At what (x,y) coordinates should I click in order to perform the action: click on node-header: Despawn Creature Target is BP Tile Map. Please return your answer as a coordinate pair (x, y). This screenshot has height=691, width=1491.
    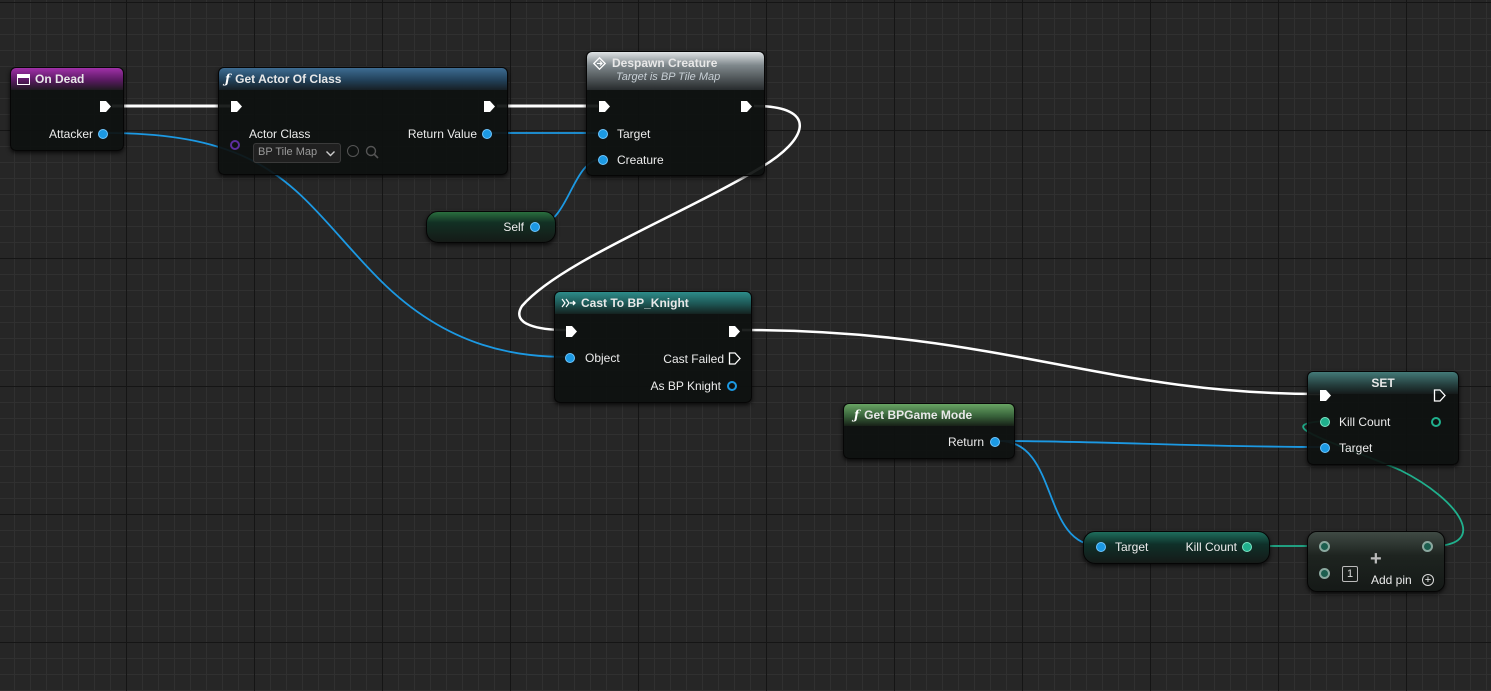
    Looking at the image, I should click on (675, 71).